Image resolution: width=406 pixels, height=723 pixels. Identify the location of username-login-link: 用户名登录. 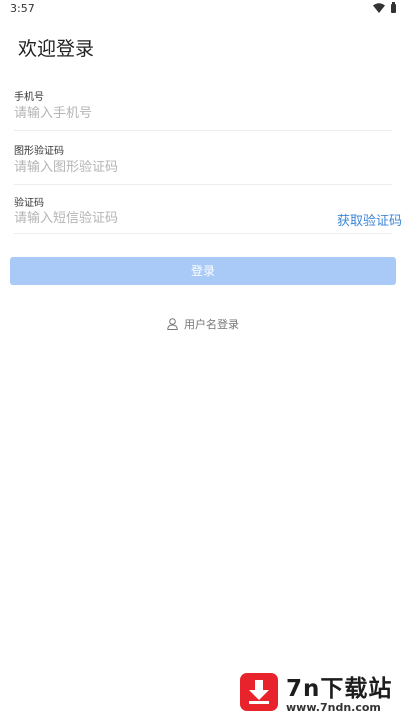
(203, 324).